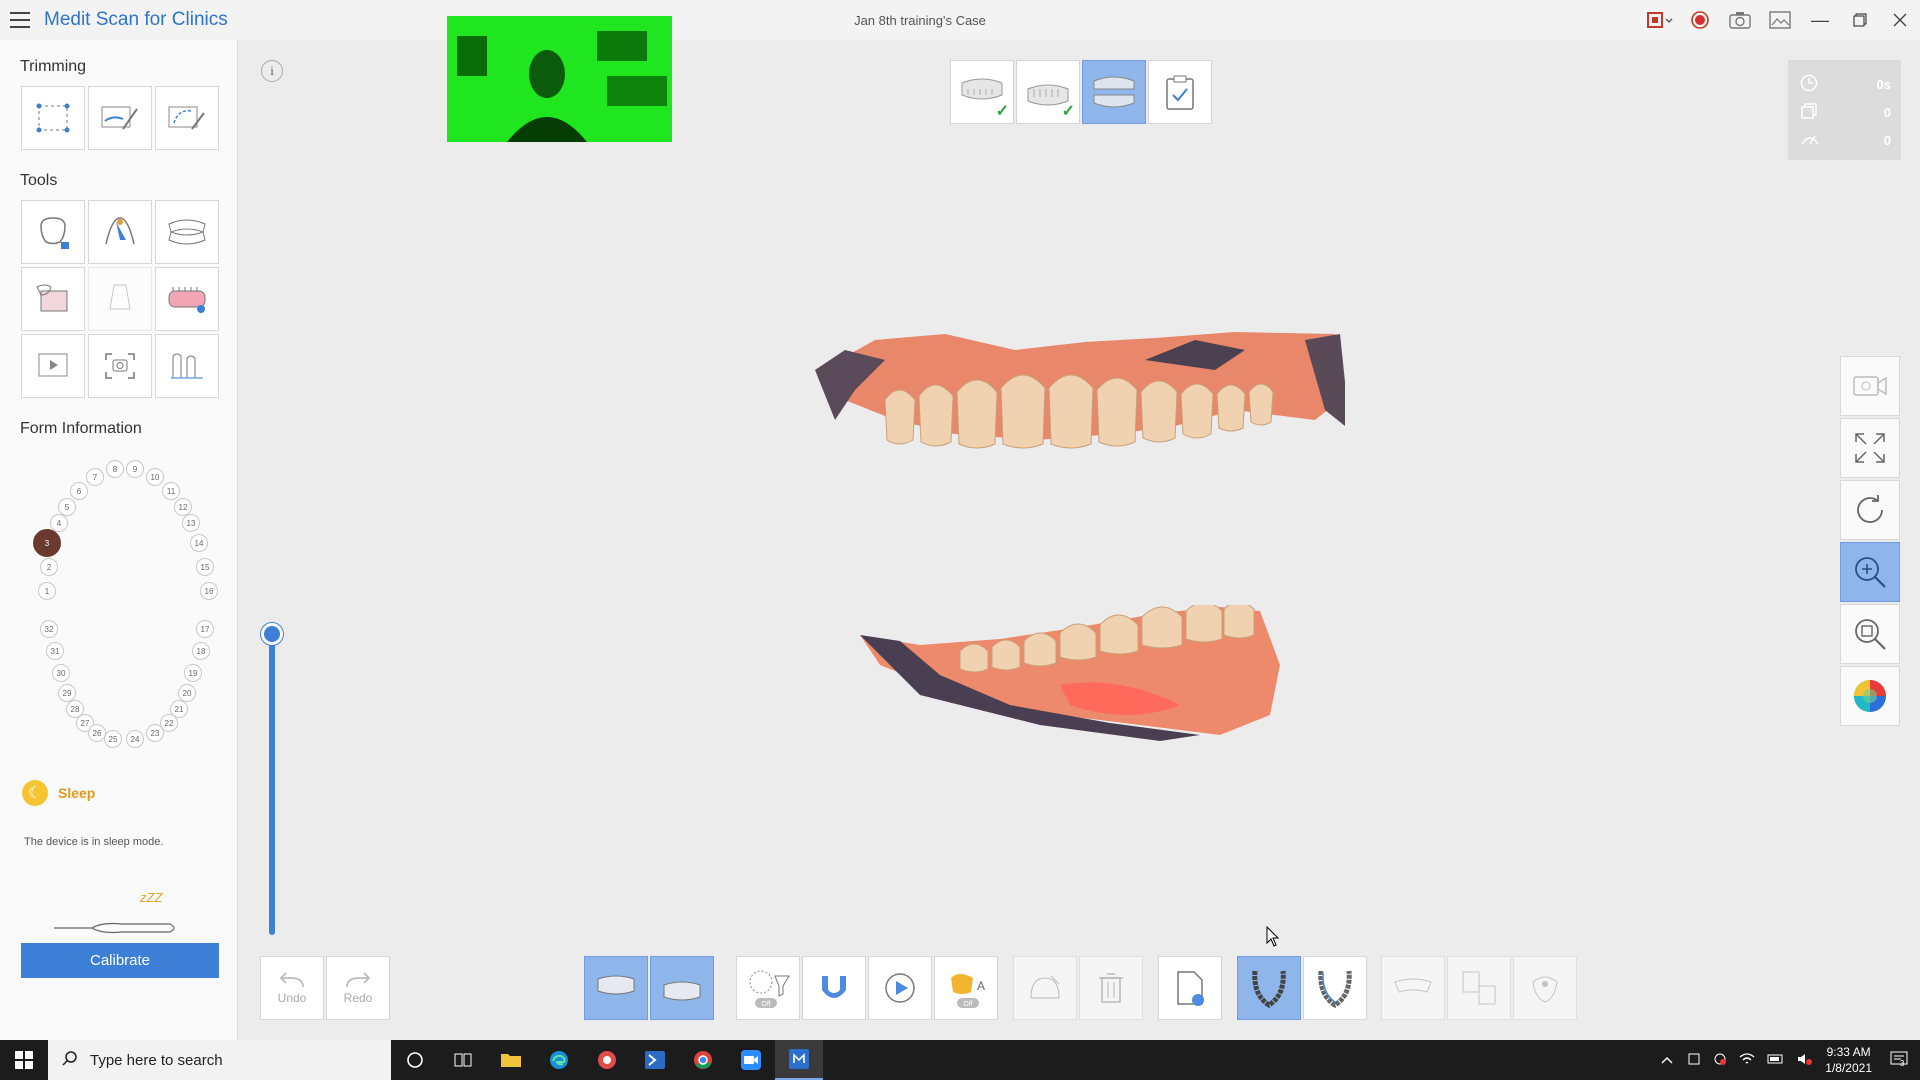  What do you see at coordinates (1899, 1060) in the screenshot?
I see `notification-icon: 3` at bounding box center [1899, 1060].